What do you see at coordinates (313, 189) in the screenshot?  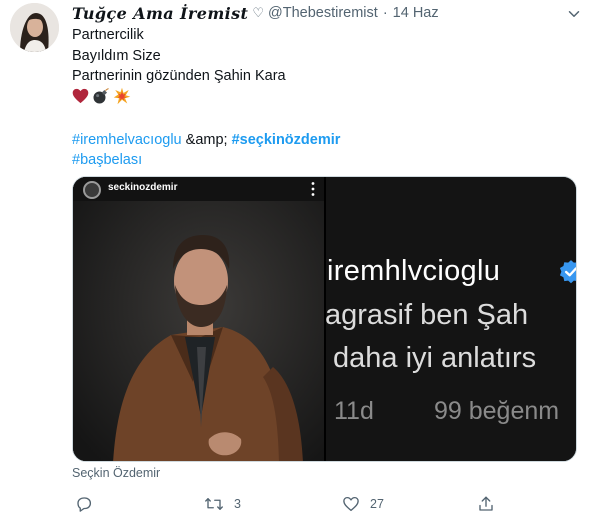 I see `vertical-dots-icon` at bounding box center [313, 189].